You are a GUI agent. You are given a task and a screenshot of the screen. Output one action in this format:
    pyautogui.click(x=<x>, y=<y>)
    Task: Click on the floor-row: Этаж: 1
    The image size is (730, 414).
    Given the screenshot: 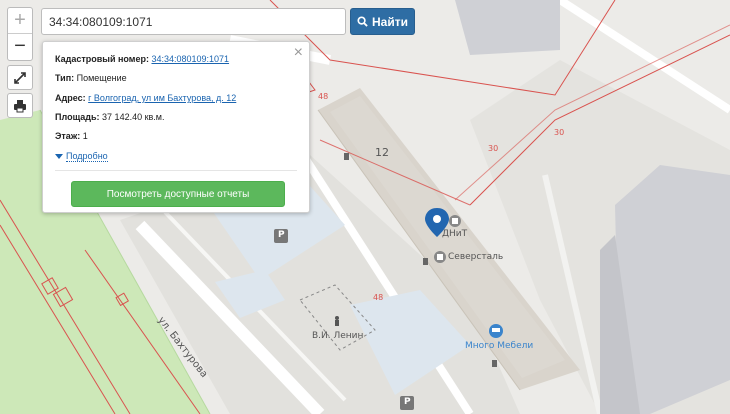 What is the action you would take?
    pyautogui.click(x=71, y=136)
    